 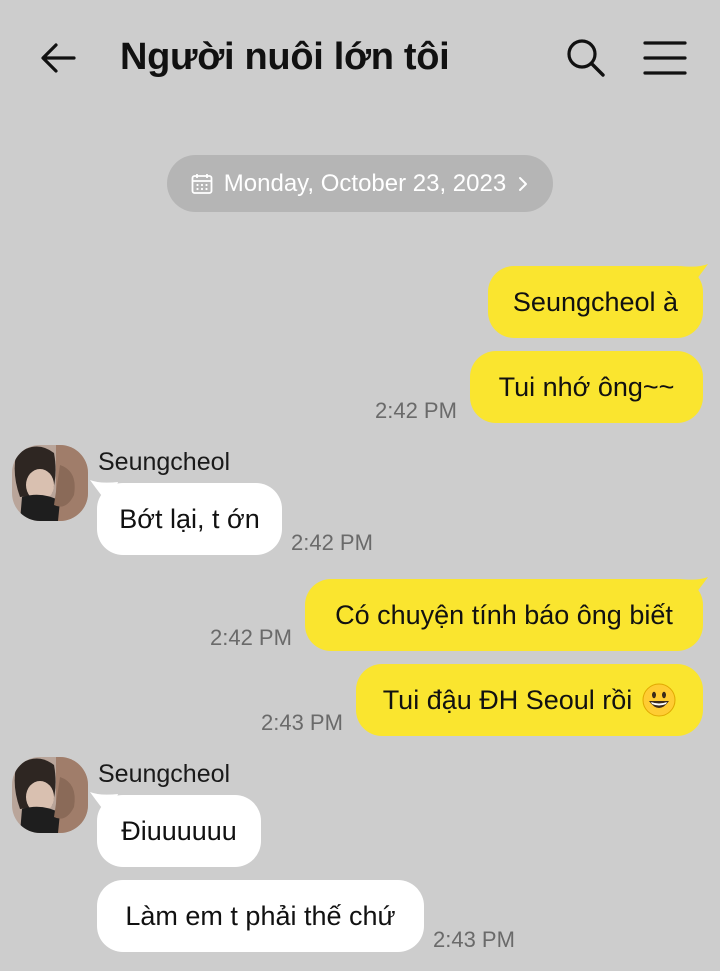 I want to click on back-button, so click(x=58, y=58).